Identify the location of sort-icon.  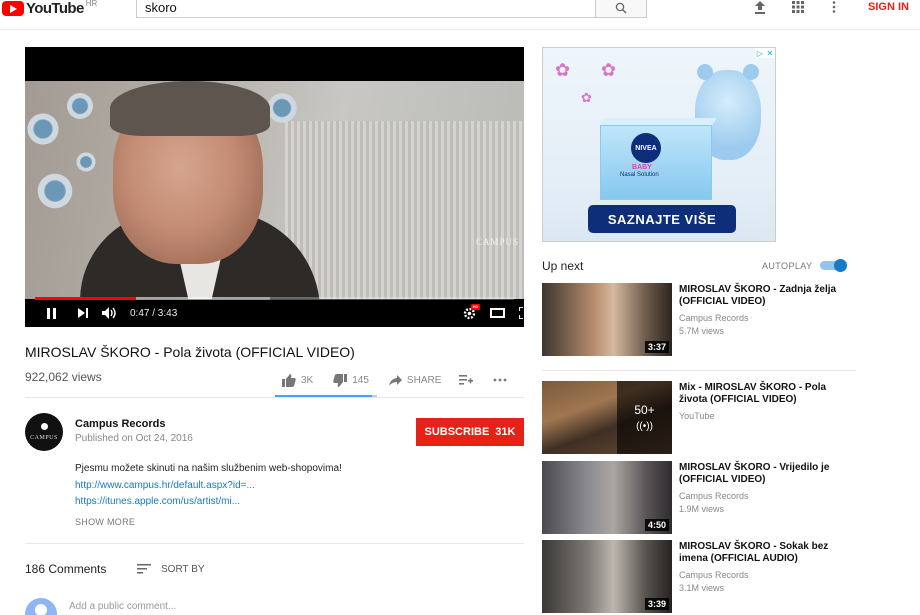
(144, 569).